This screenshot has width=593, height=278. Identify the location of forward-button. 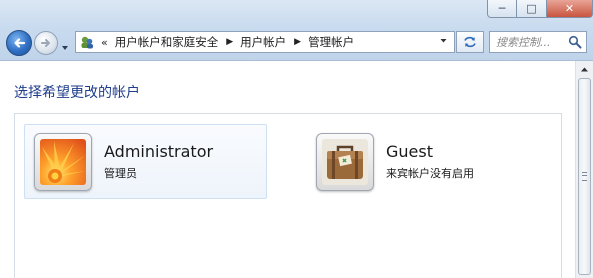
(46, 43).